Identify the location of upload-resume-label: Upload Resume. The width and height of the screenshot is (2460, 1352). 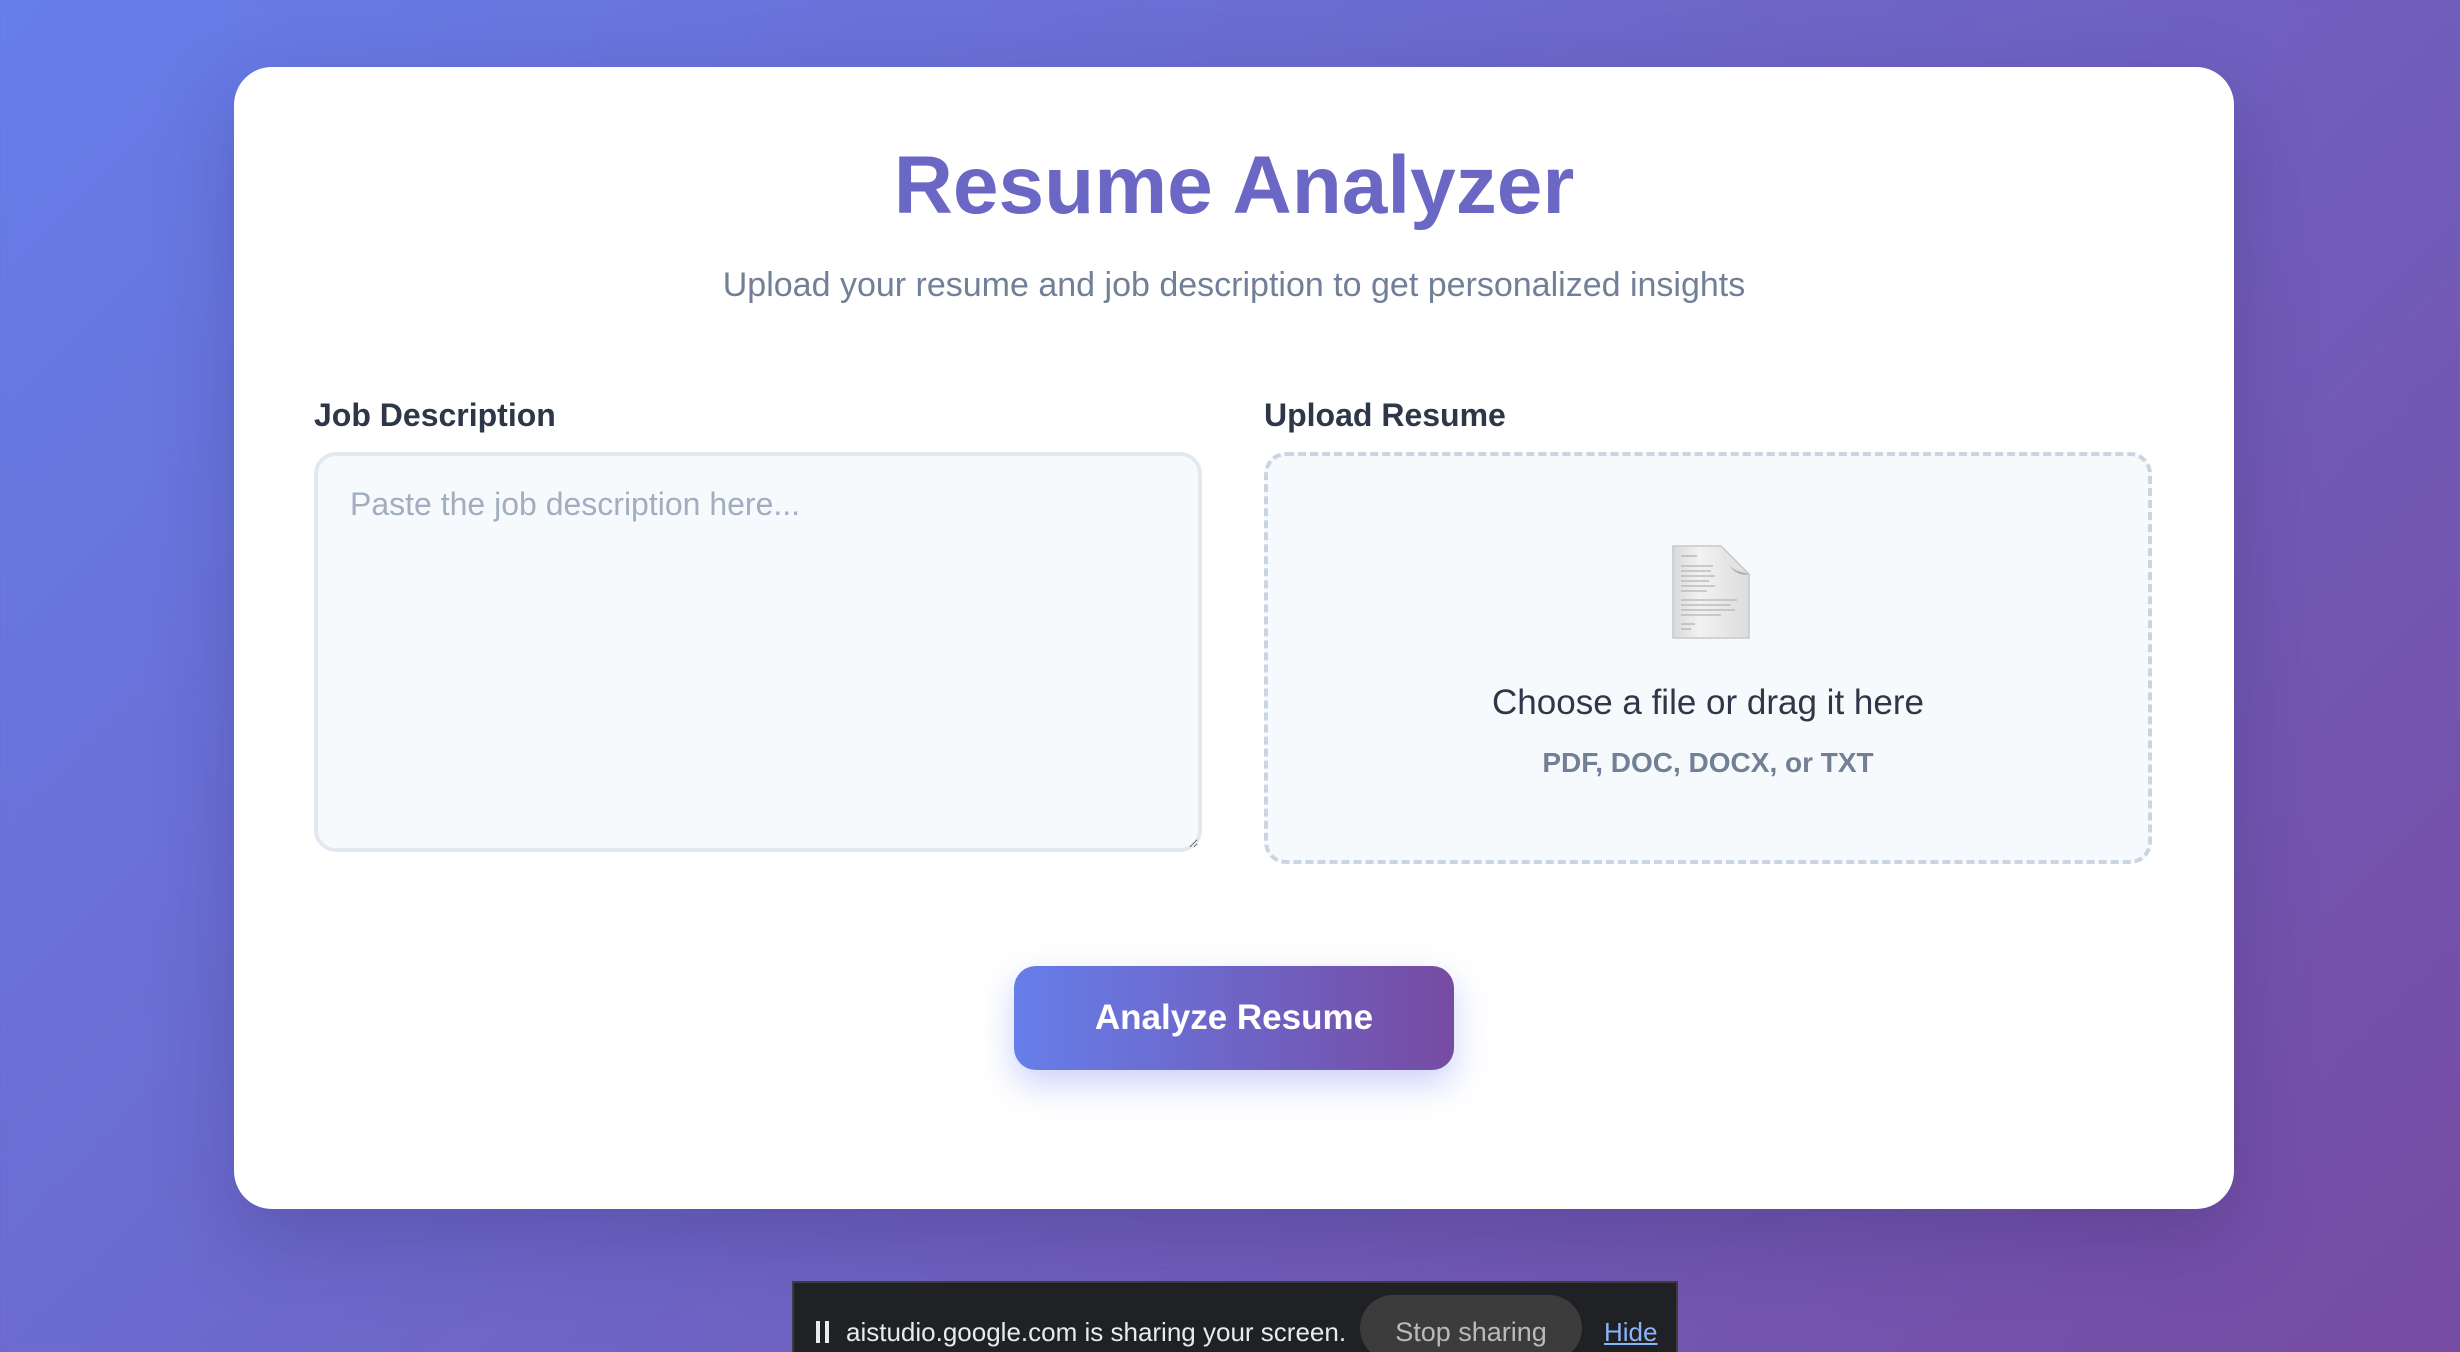
(1385, 415).